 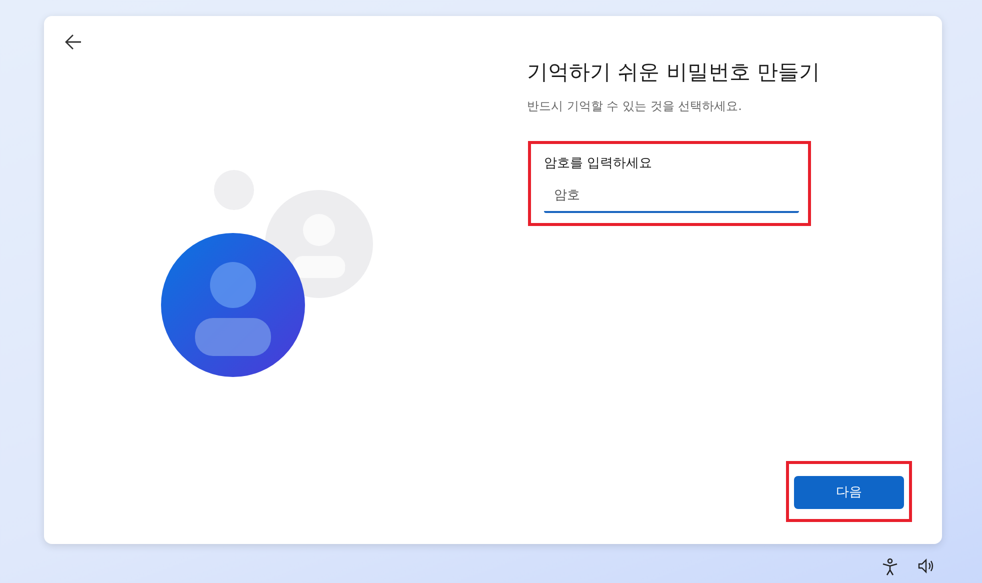 What do you see at coordinates (674, 73) in the screenshot?
I see `page-title: 기억하기 쉬운 비밀번호 만들기` at bounding box center [674, 73].